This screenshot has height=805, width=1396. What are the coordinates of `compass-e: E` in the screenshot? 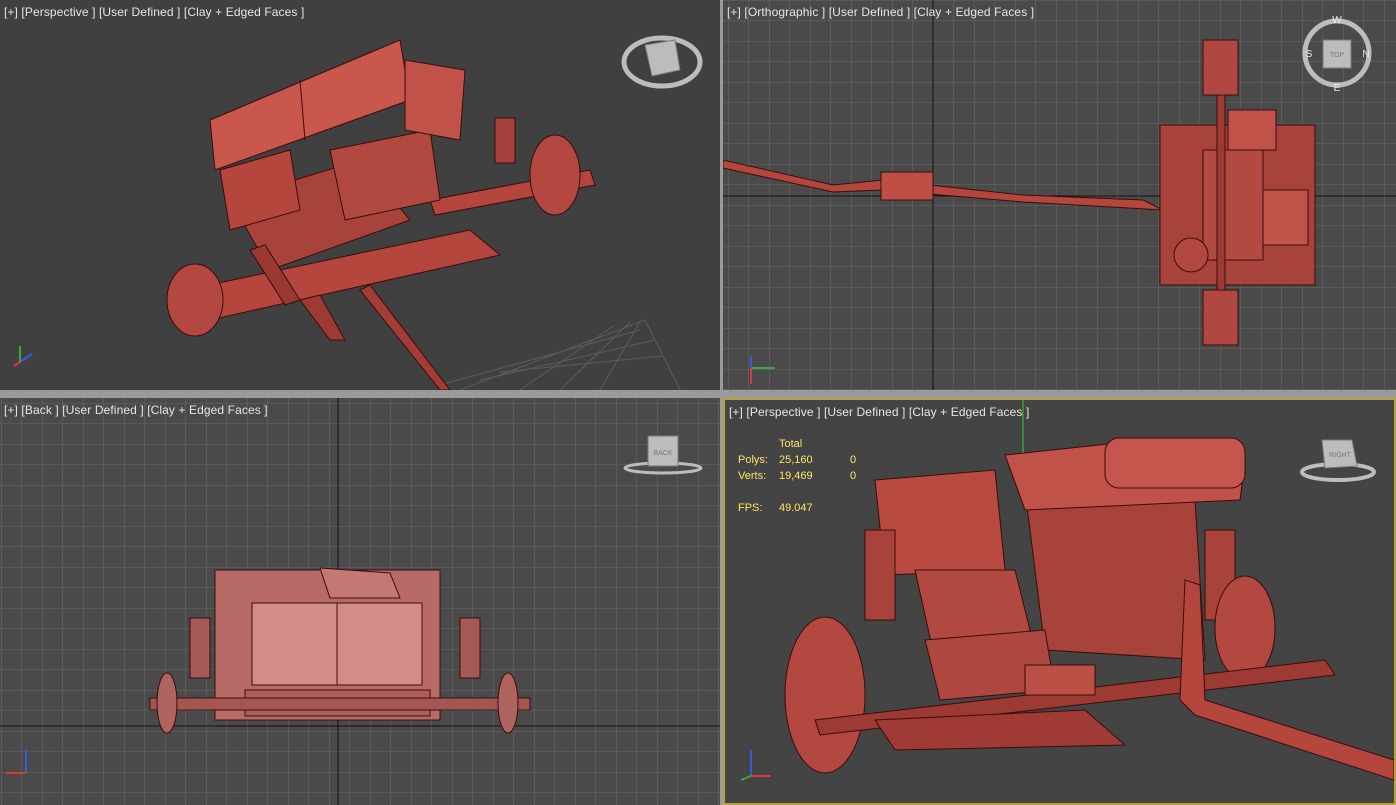 It's located at (1337, 88).